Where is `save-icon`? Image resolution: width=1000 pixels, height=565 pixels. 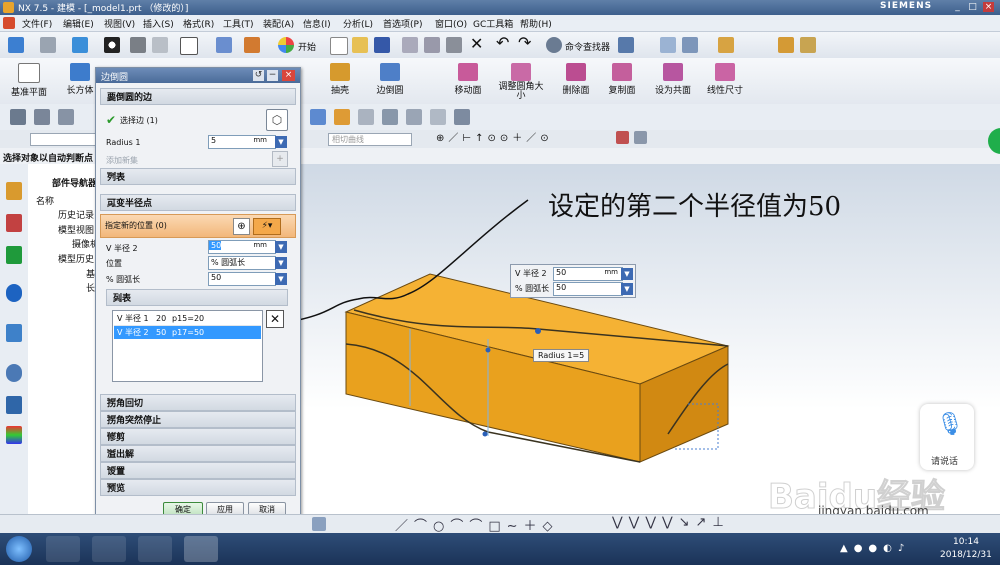
save-icon is located at coordinates (382, 45).